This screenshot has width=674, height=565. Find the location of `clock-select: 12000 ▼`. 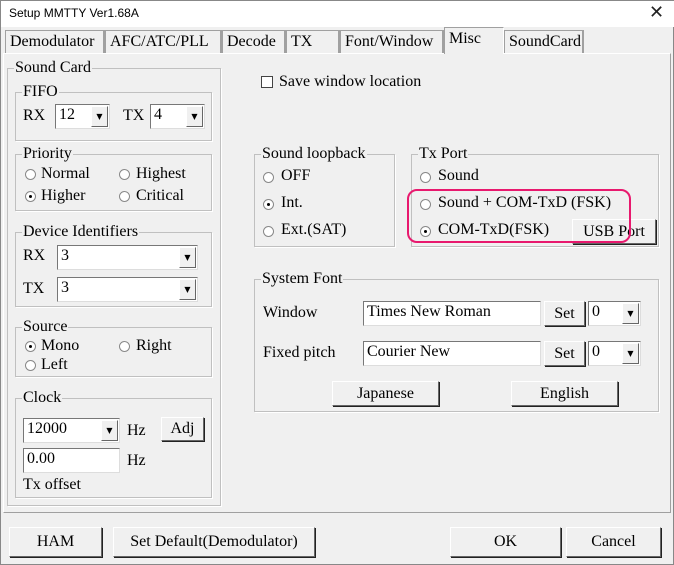

clock-select: 12000 ▼ is located at coordinates (71, 430).